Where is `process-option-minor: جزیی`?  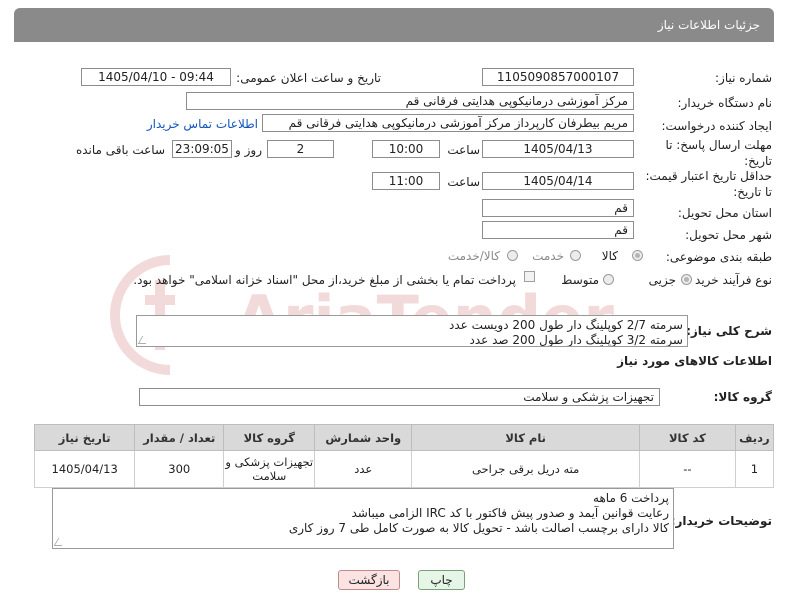
process-option-minor: جزیی is located at coordinates (662, 280).